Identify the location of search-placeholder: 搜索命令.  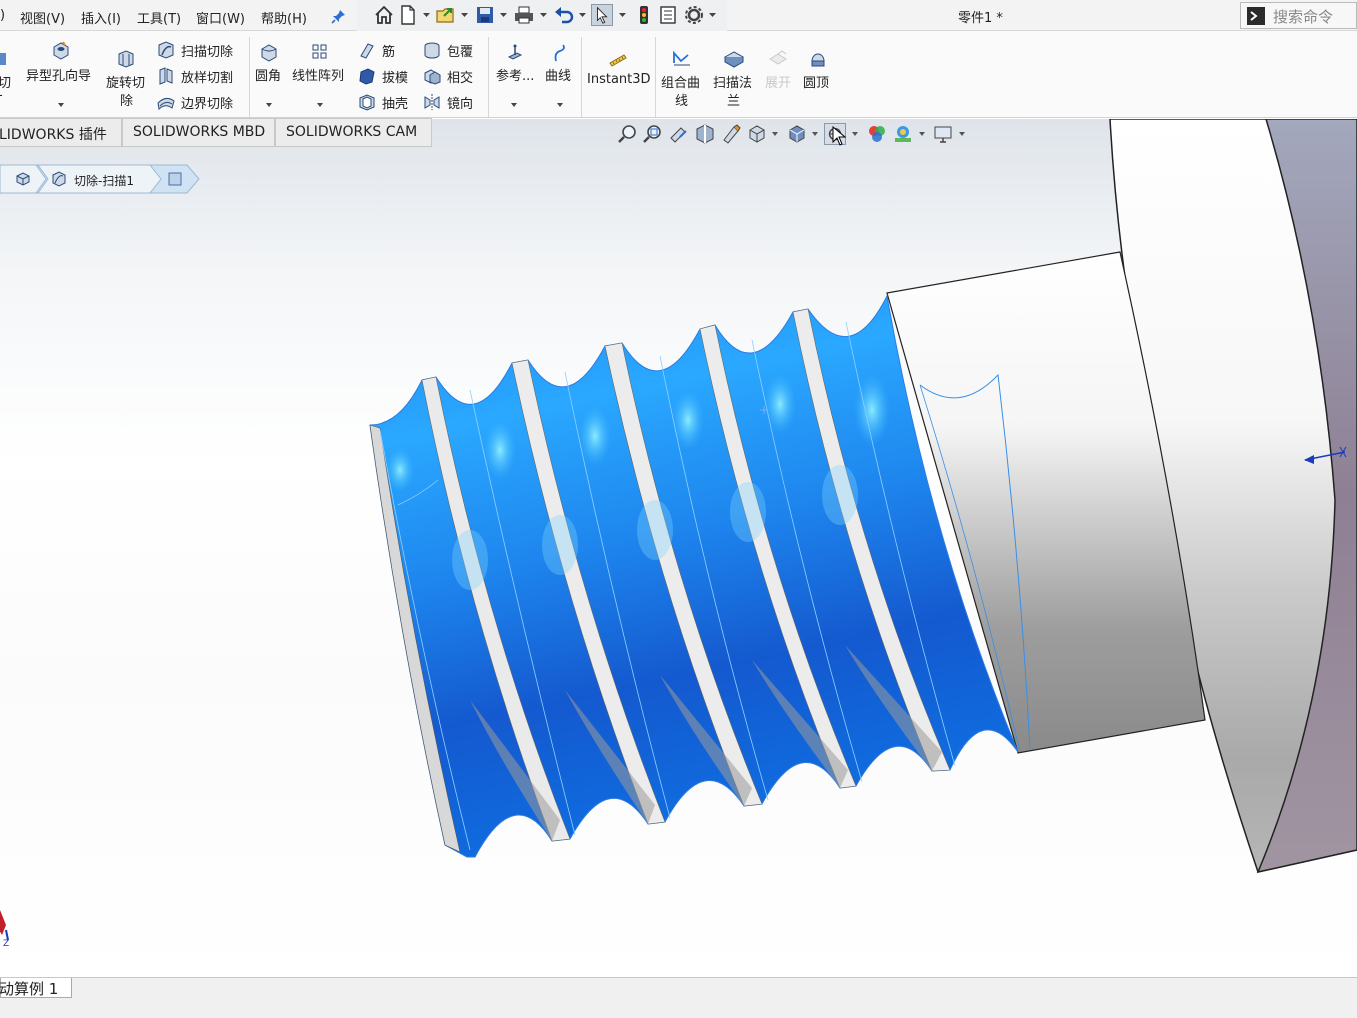
(1303, 17).